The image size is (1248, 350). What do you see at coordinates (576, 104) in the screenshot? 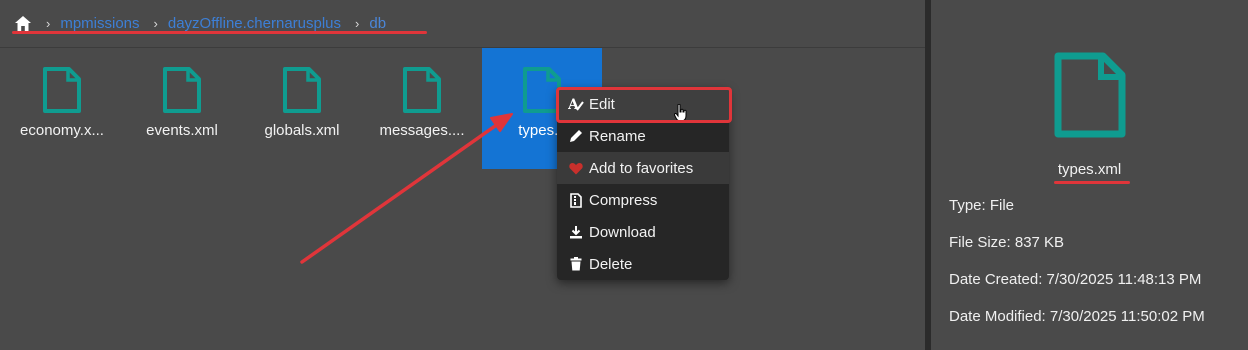
I see `edit-text-icon: A` at bounding box center [576, 104].